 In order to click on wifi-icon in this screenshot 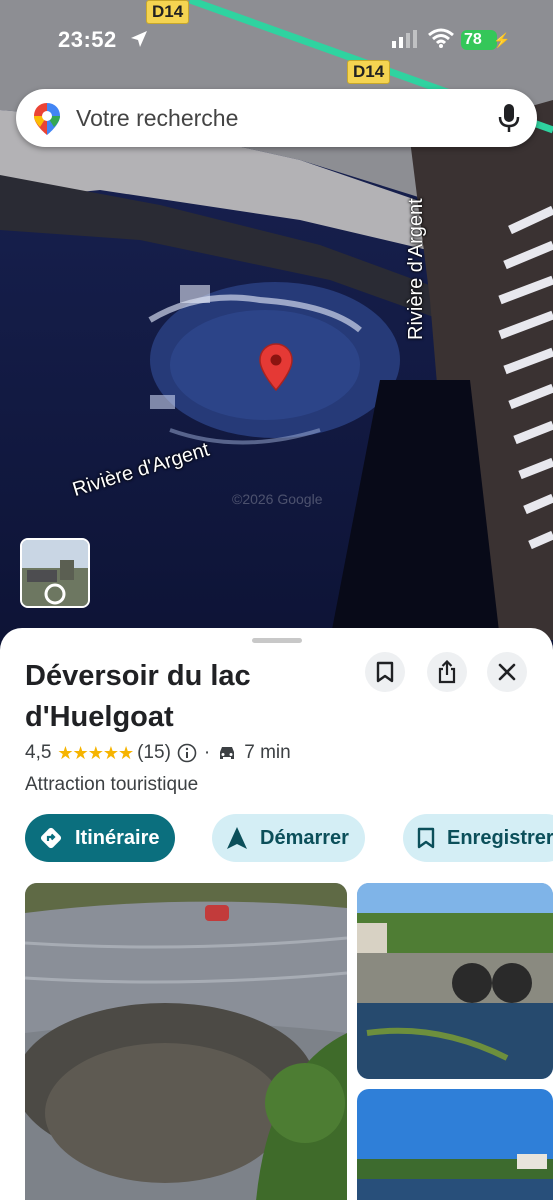, I will do `click(441, 40)`.